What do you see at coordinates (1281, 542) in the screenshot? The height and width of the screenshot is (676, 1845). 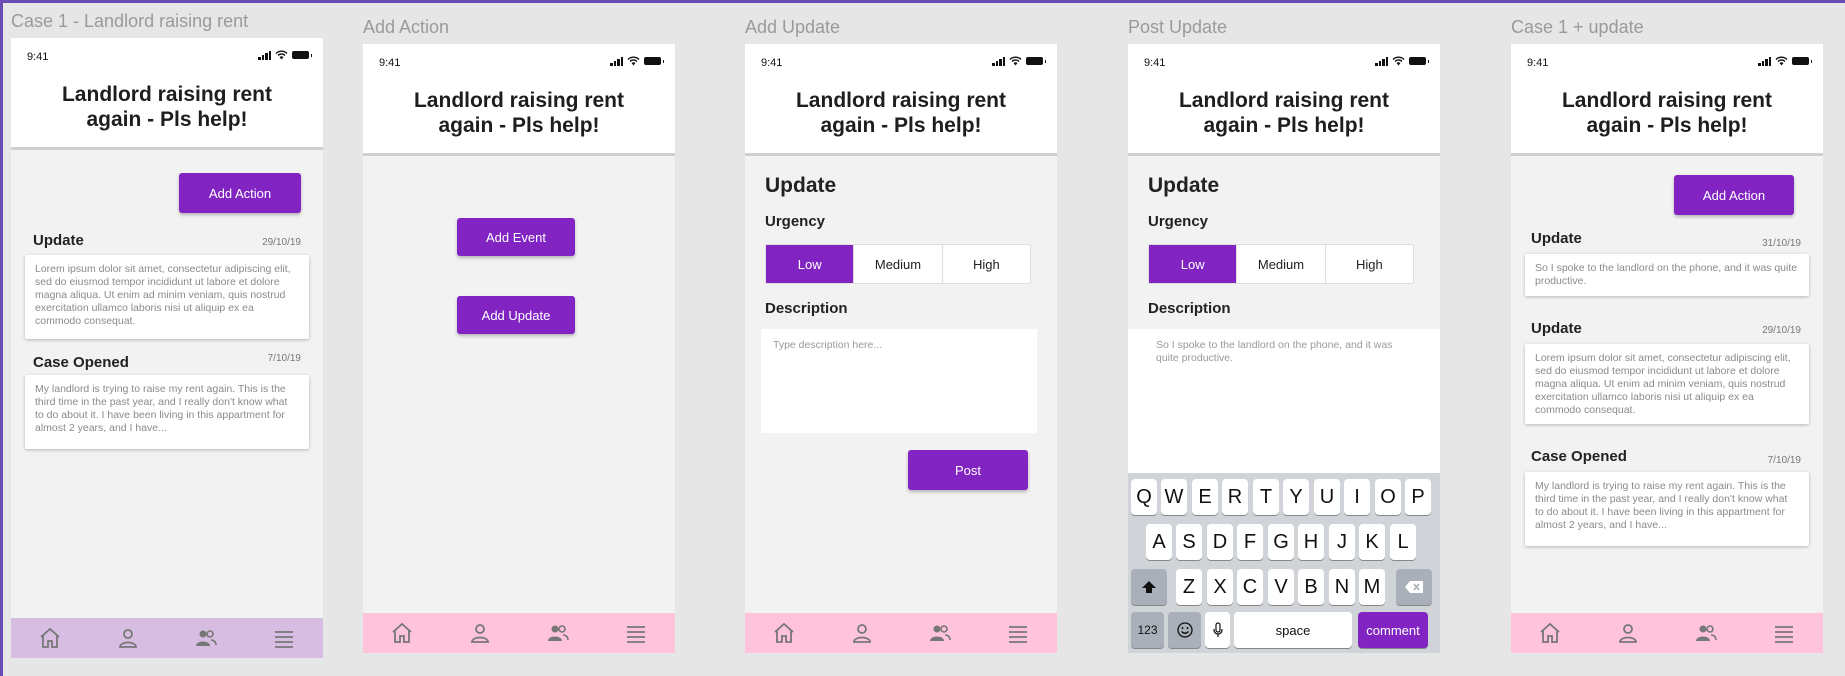 I see `key-g: G` at bounding box center [1281, 542].